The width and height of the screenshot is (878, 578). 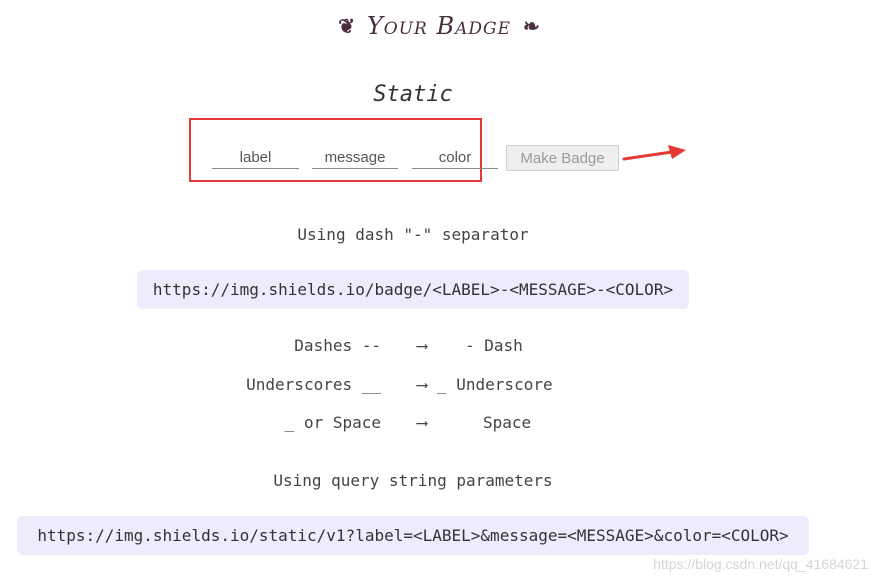 What do you see at coordinates (413, 480) in the screenshot?
I see `query-params-heading: Using query string parameters` at bounding box center [413, 480].